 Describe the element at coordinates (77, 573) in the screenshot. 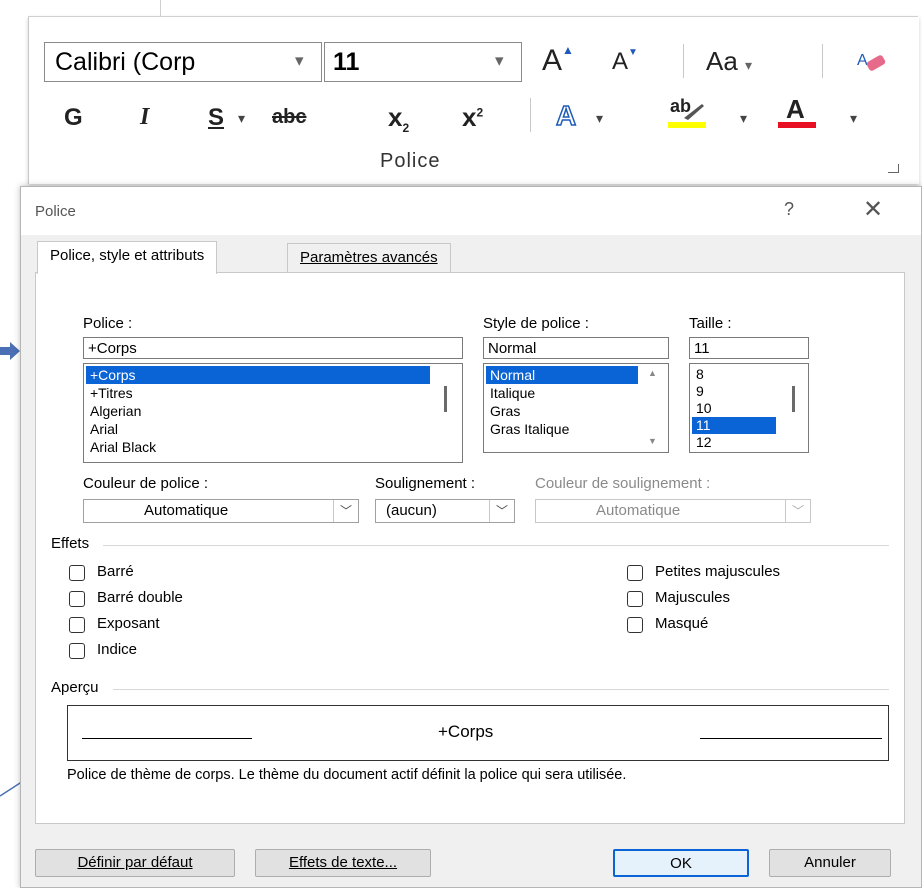

I see `strikethrough-checkbox` at that location.